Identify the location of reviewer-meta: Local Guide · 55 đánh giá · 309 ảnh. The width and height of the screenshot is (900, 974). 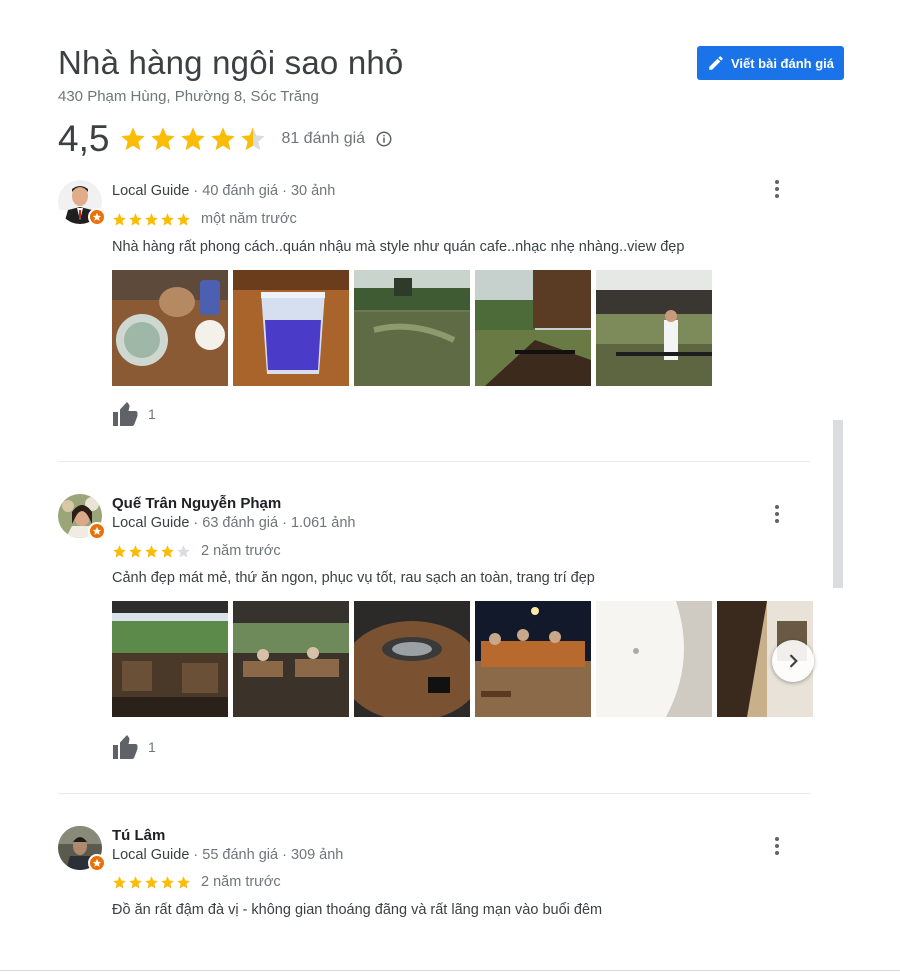
(227, 855).